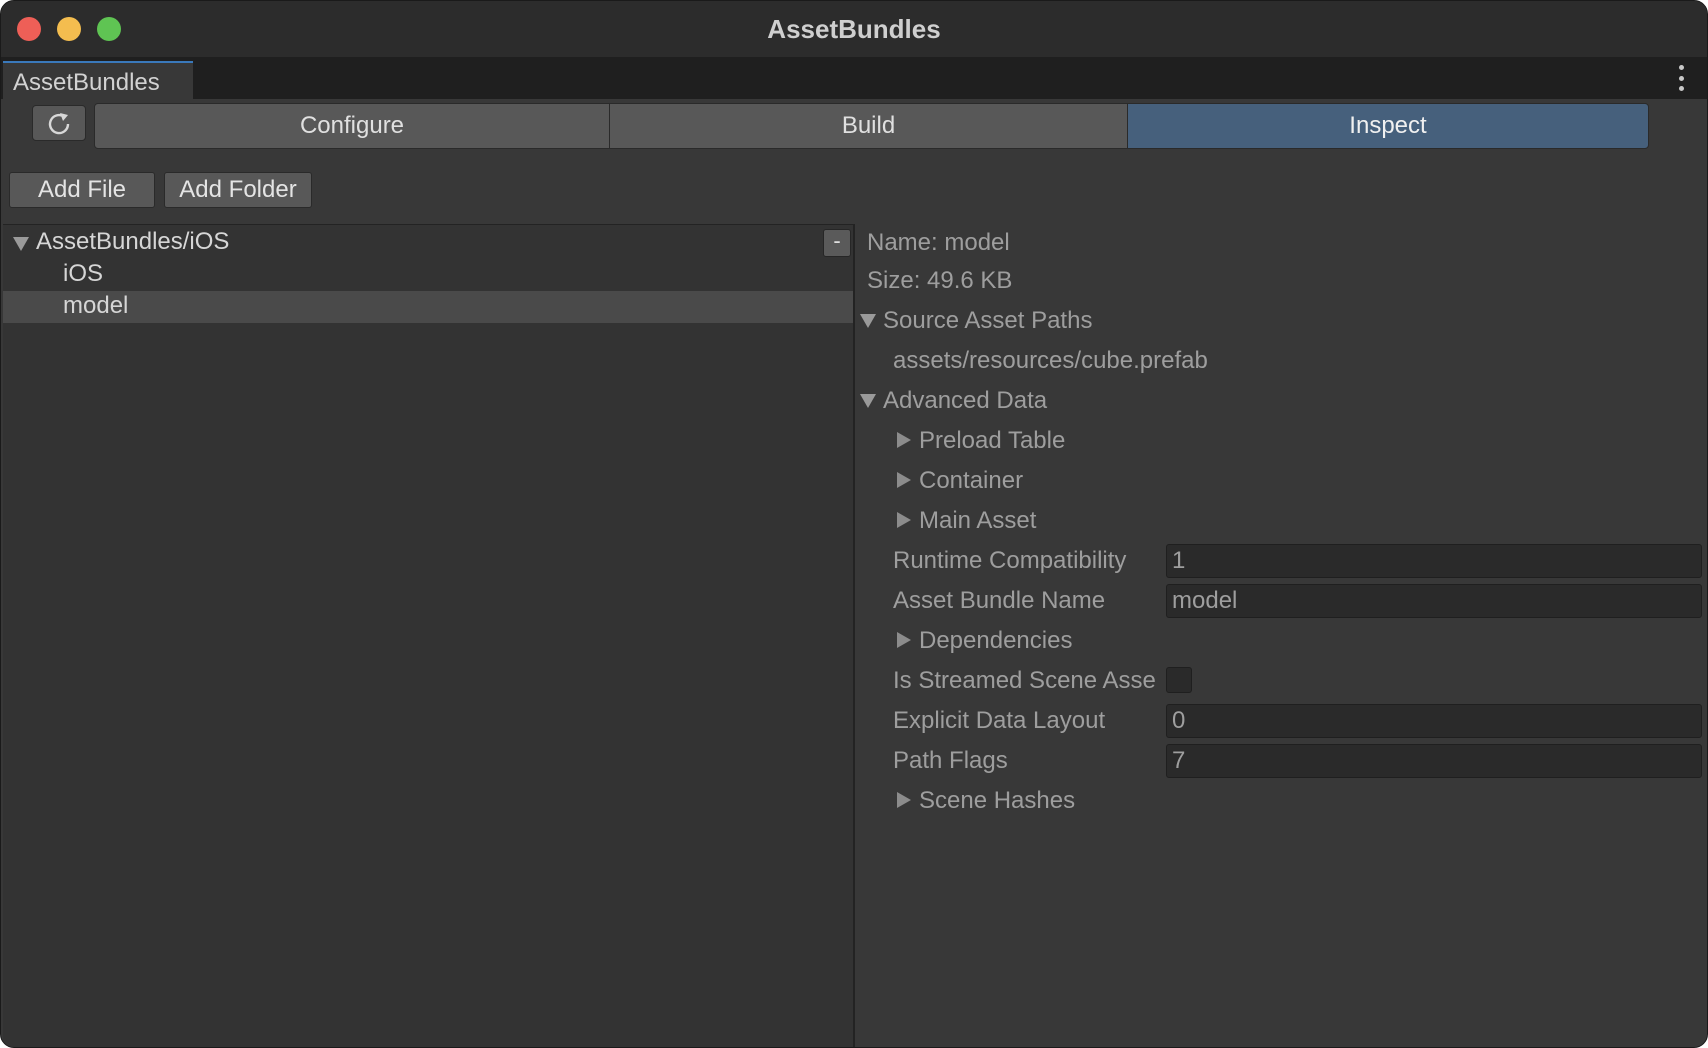  What do you see at coordinates (997, 801) in the screenshot?
I see `scene-hashes-foldout: Scene Hashes` at bounding box center [997, 801].